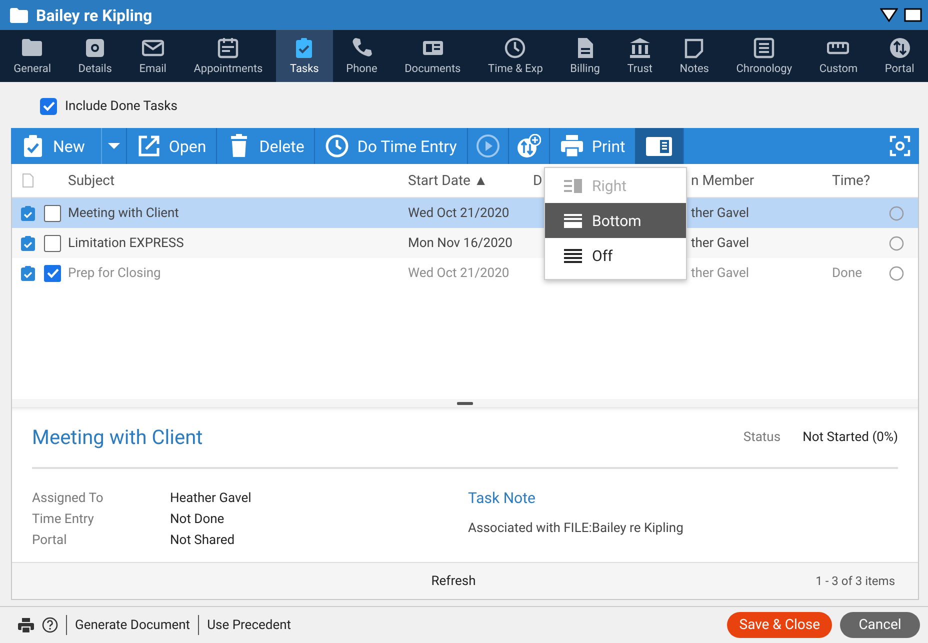  What do you see at coordinates (899, 48) in the screenshot?
I see `arrows-circle-icon` at bounding box center [899, 48].